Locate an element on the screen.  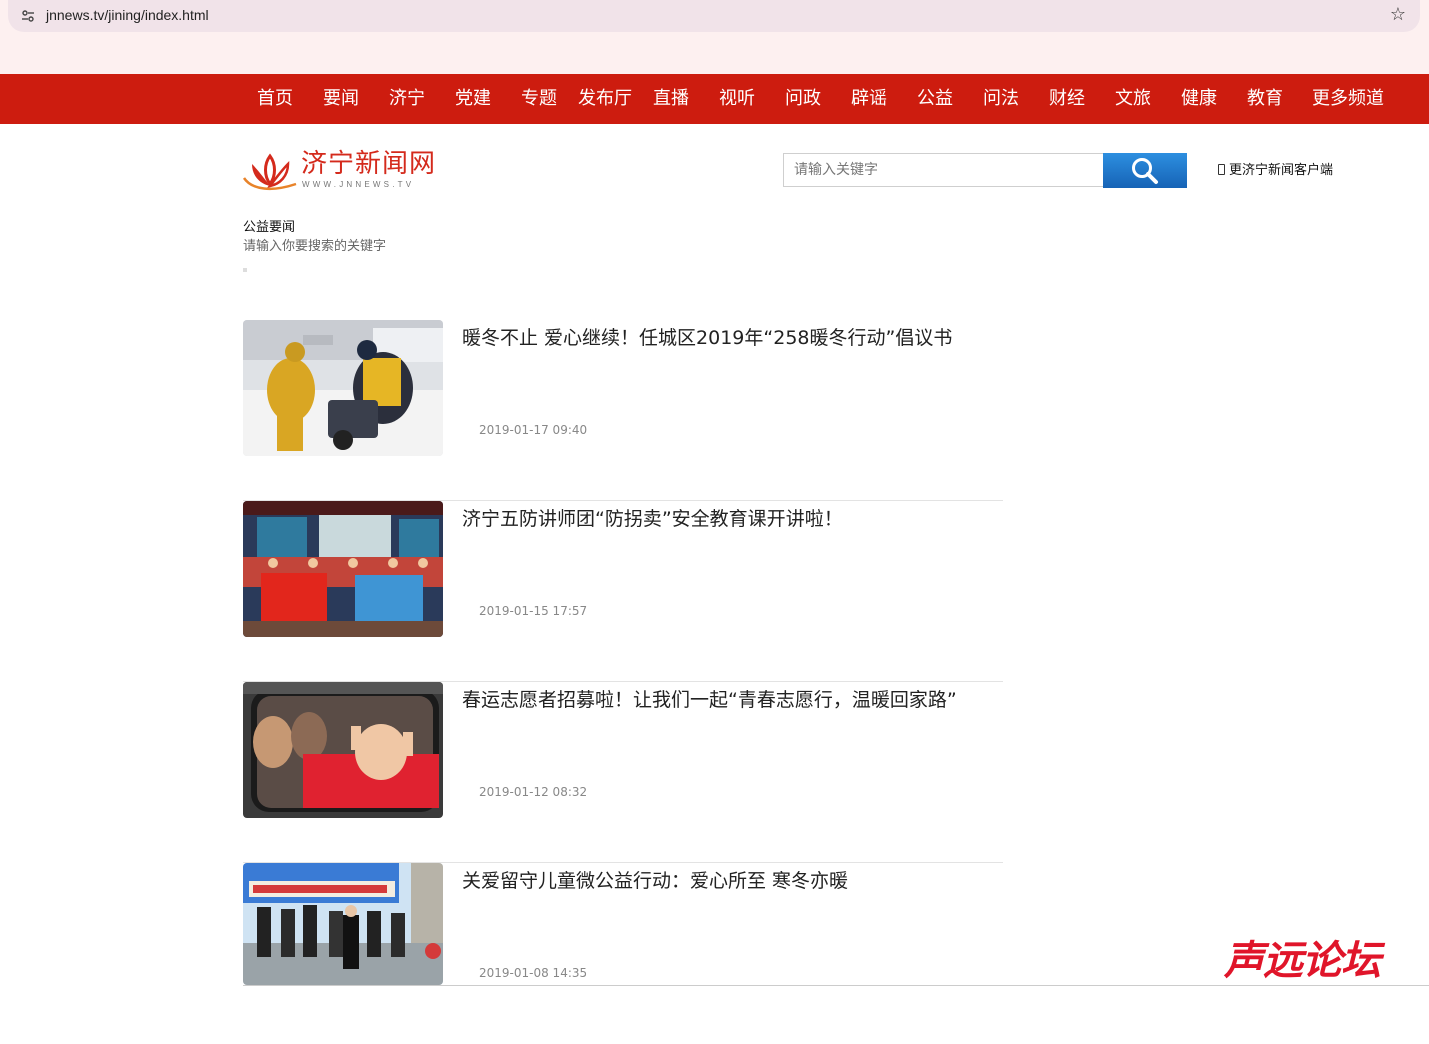
news-item: 关爱留守儿童微公益行动：爱心所至 寒冬亦暖 2019-01-08 14:35 is located at coordinates (623, 953).